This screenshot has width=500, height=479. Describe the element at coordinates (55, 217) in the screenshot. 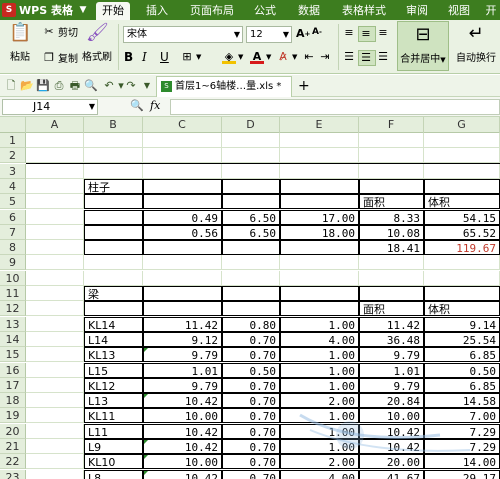

I see `cell-a6` at that location.